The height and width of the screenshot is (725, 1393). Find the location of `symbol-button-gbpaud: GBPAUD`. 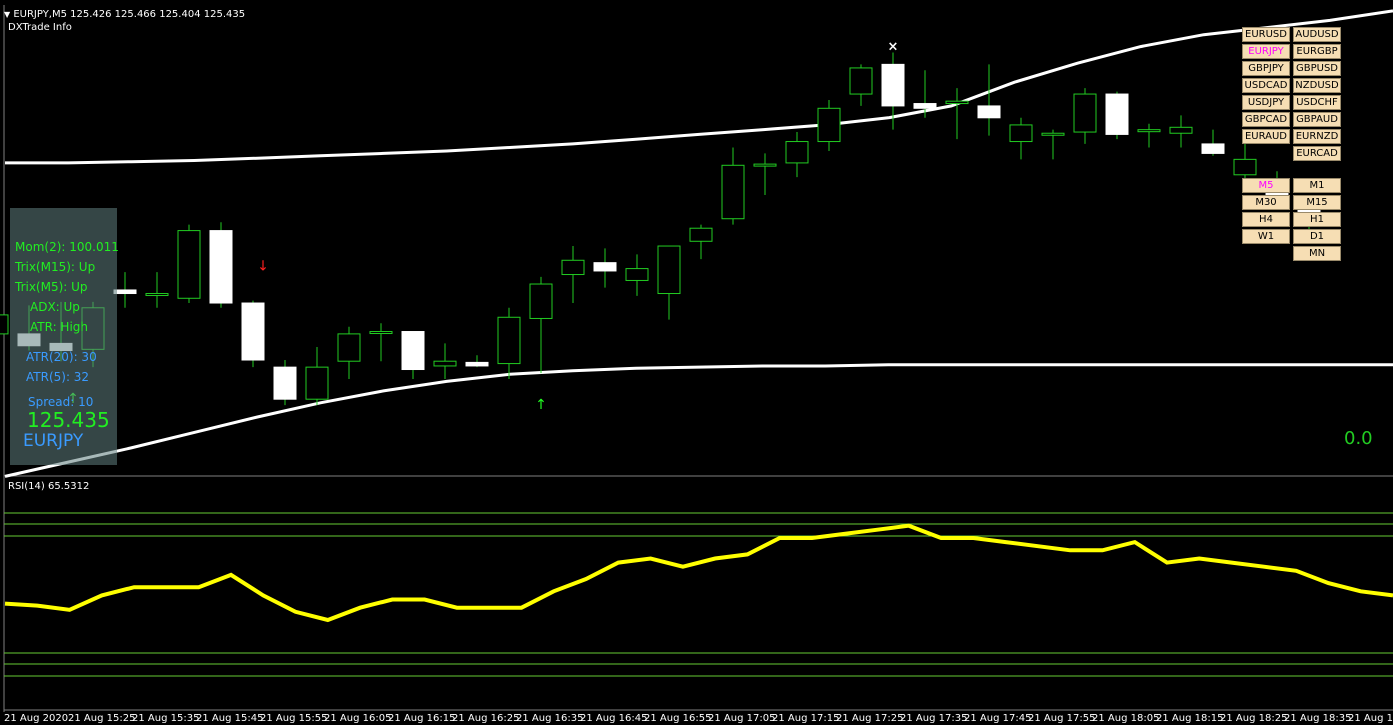

symbol-button-gbpaud: GBPAUD is located at coordinates (1317, 119).